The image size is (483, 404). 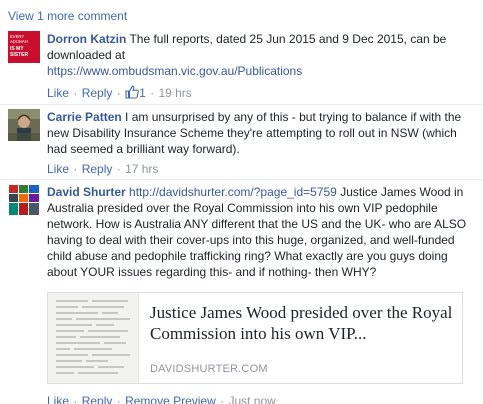 I want to click on link-preview-thumbnail, so click(x=93, y=338).